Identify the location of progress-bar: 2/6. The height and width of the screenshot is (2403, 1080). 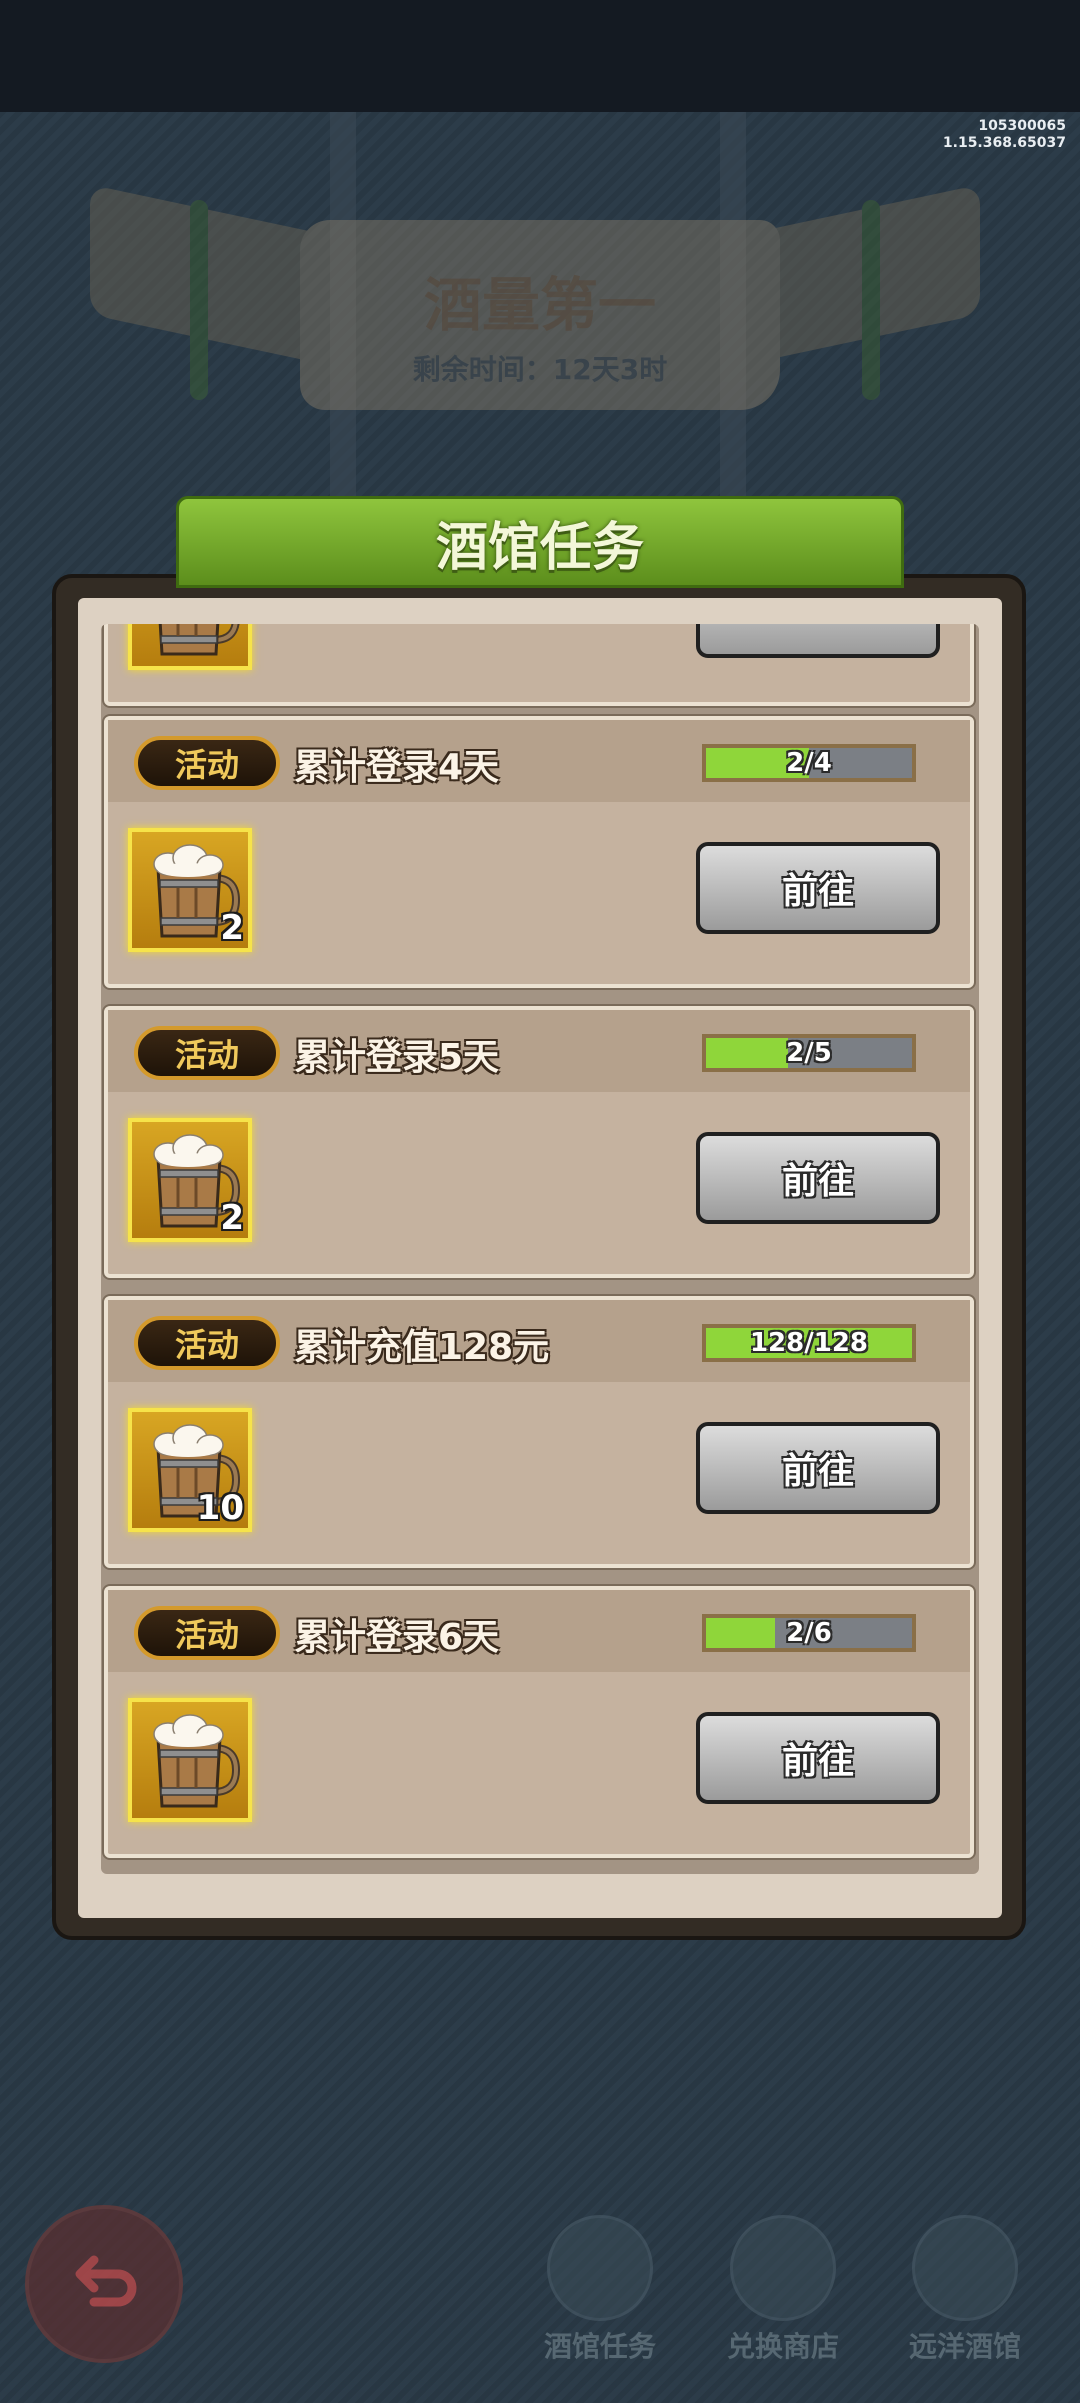
(809, 1633).